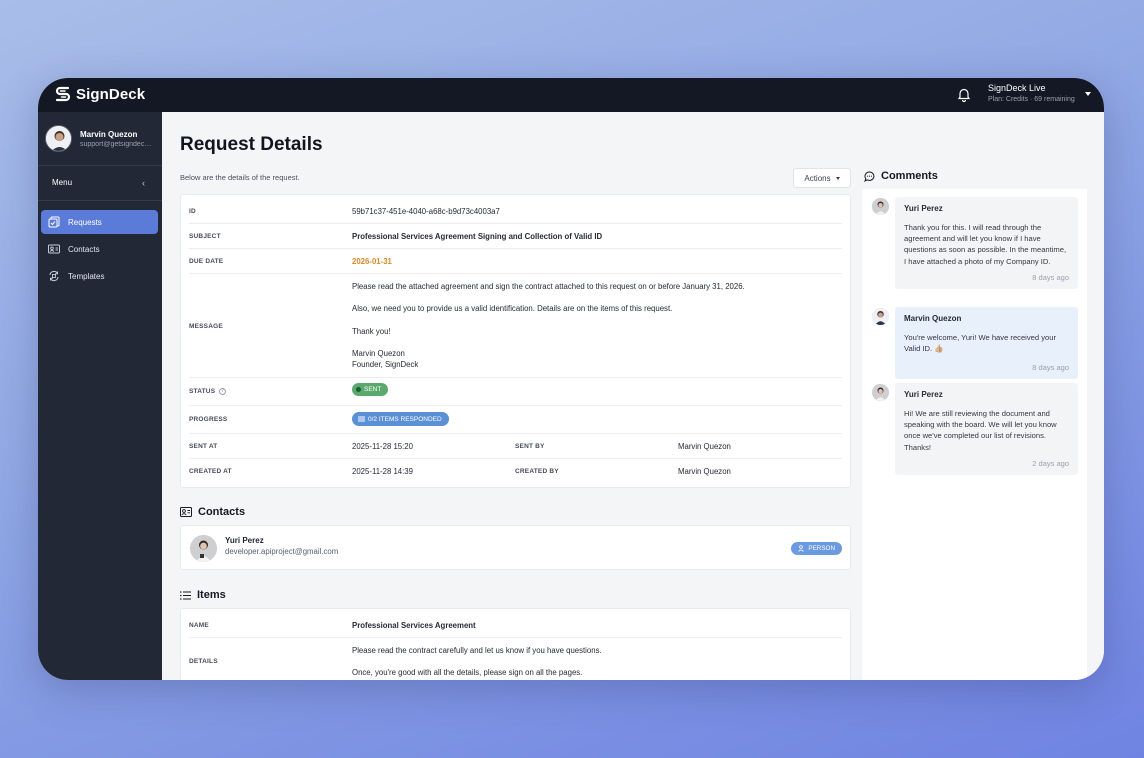  Describe the element at coordinates (515, 623) in the screenshot. I see `item-row-name: NAME Professional Services Agreement` at that location.